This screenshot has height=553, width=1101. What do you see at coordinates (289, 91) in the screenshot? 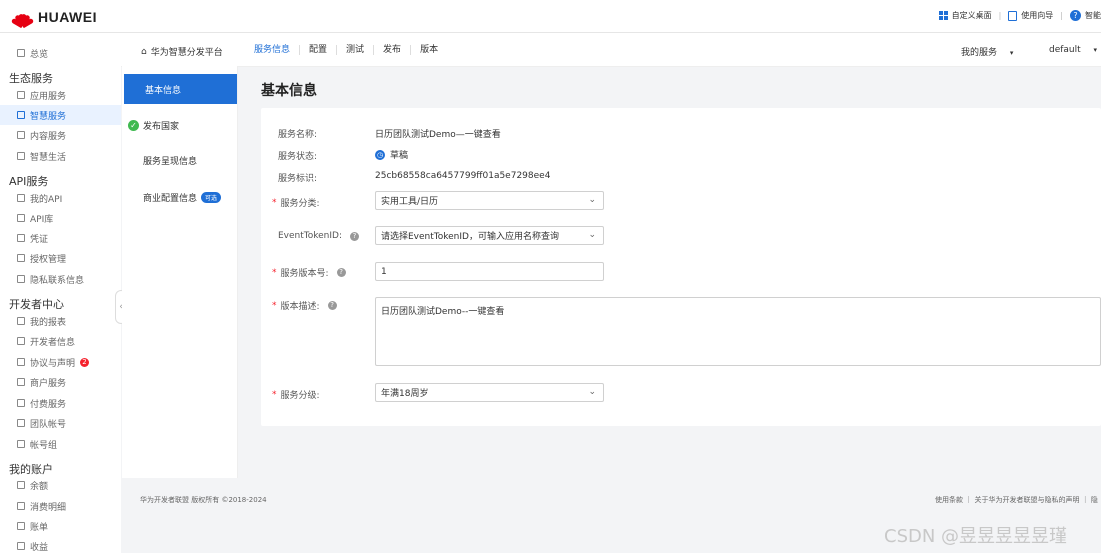
I see `page-title: 基本信息` at bounding box center [289, 91].